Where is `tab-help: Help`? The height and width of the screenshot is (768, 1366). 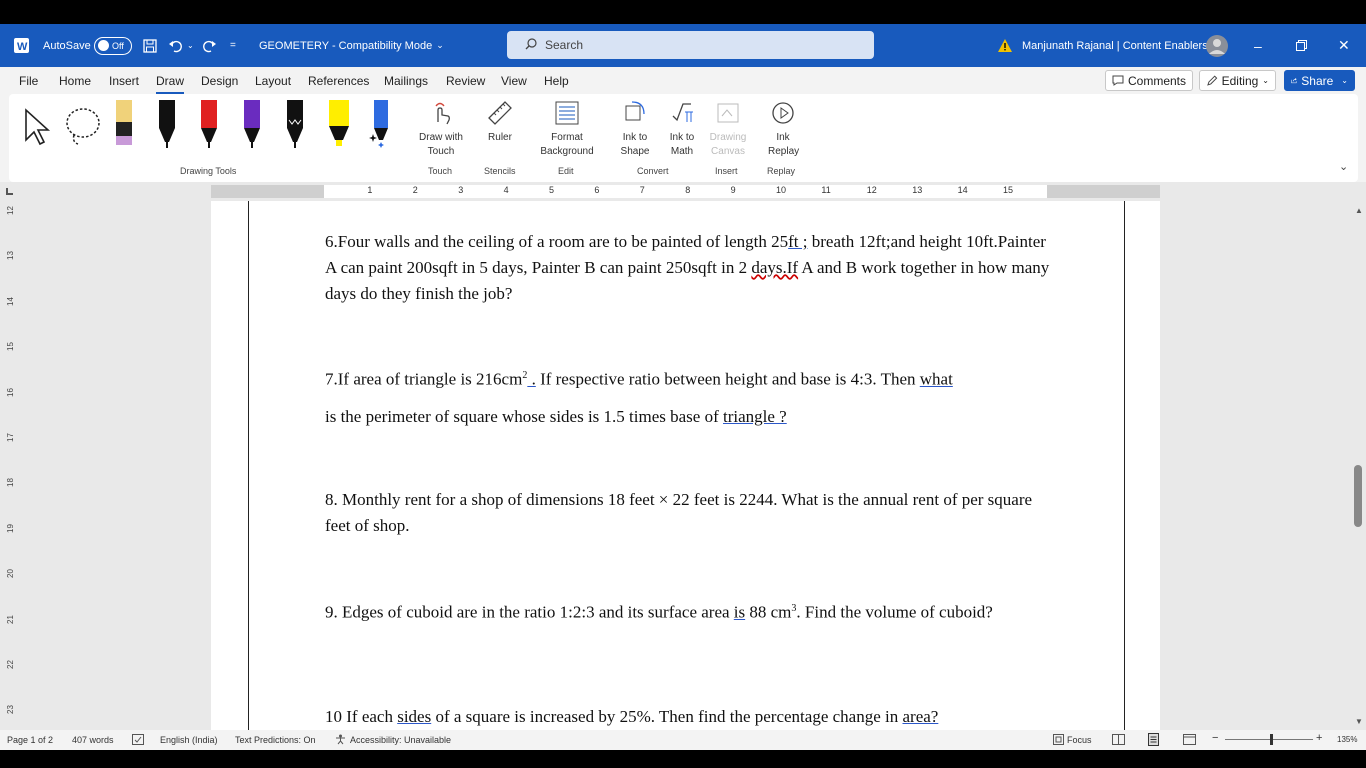
tab-help: Help is located at coordinates (556, 81).